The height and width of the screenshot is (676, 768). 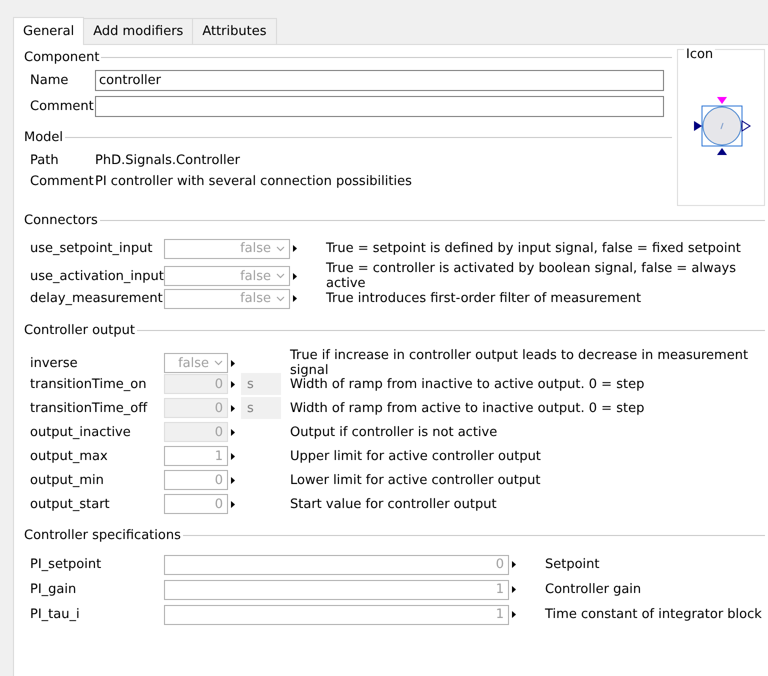 I want to click on group-title: Model, so click(x=44, y=137).